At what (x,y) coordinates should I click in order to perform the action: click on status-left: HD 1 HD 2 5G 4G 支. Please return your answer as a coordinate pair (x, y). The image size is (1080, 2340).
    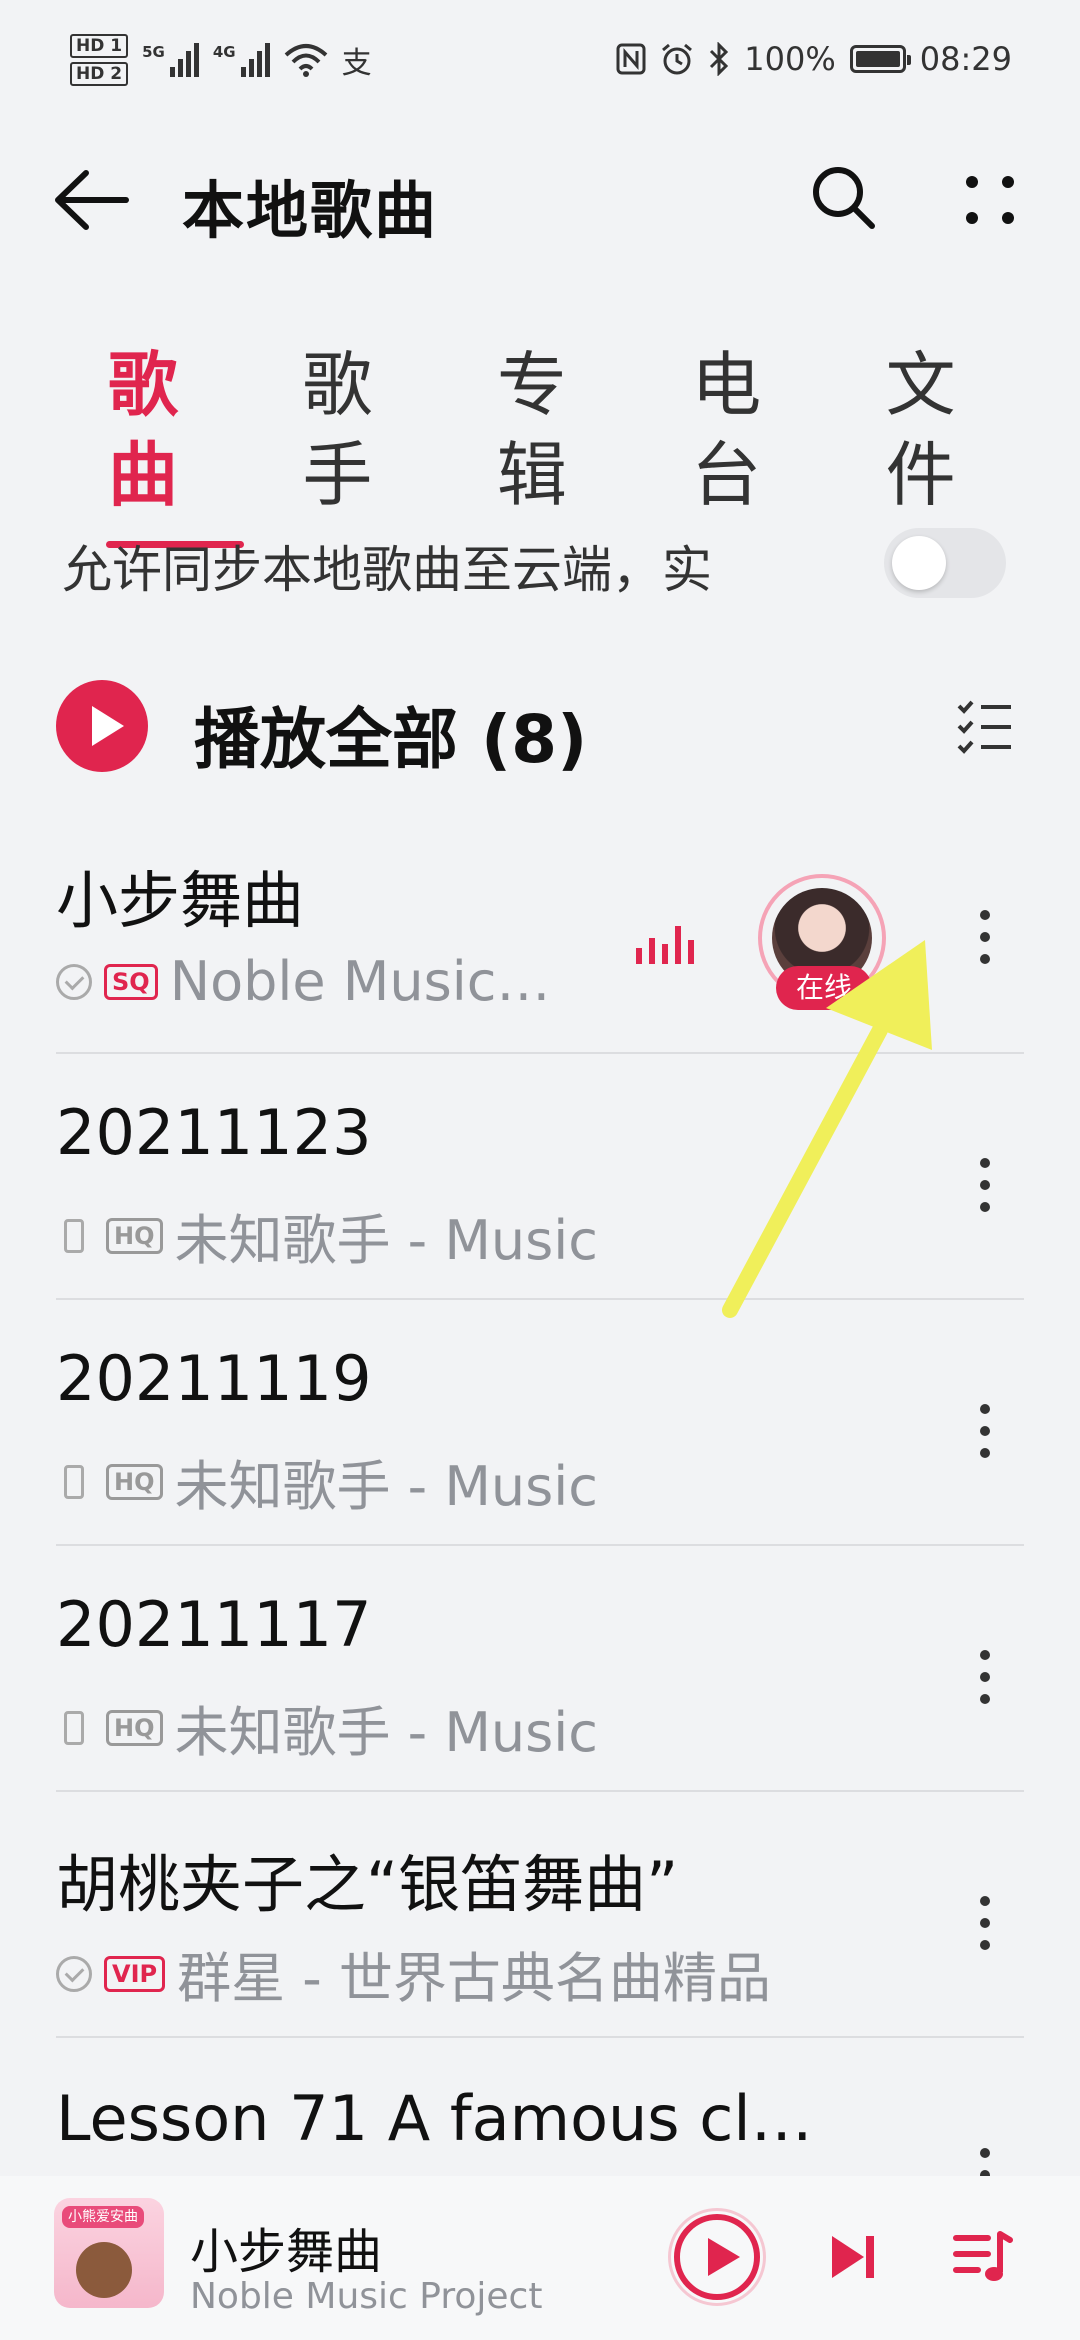
    Looking at the image, I should click on (221, 60).